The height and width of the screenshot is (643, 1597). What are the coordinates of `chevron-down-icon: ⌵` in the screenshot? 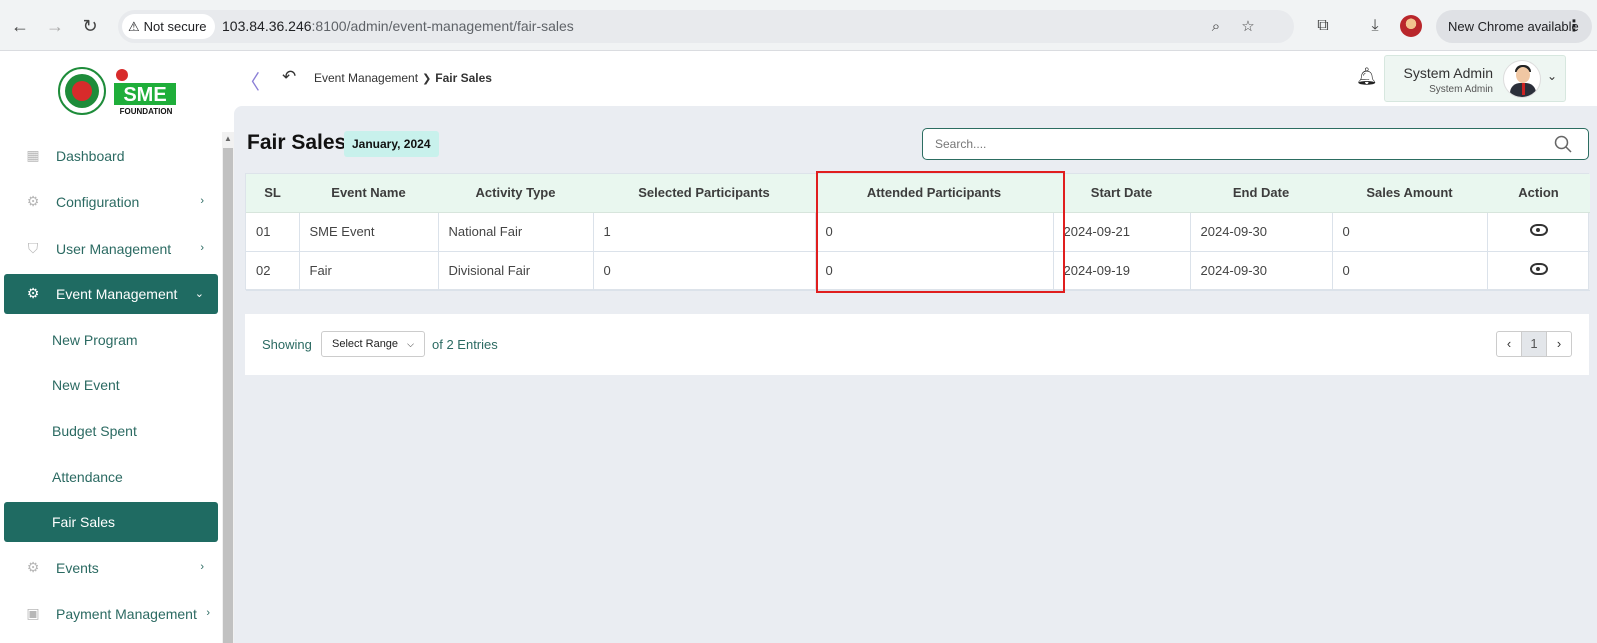 It's located at (410, 344).